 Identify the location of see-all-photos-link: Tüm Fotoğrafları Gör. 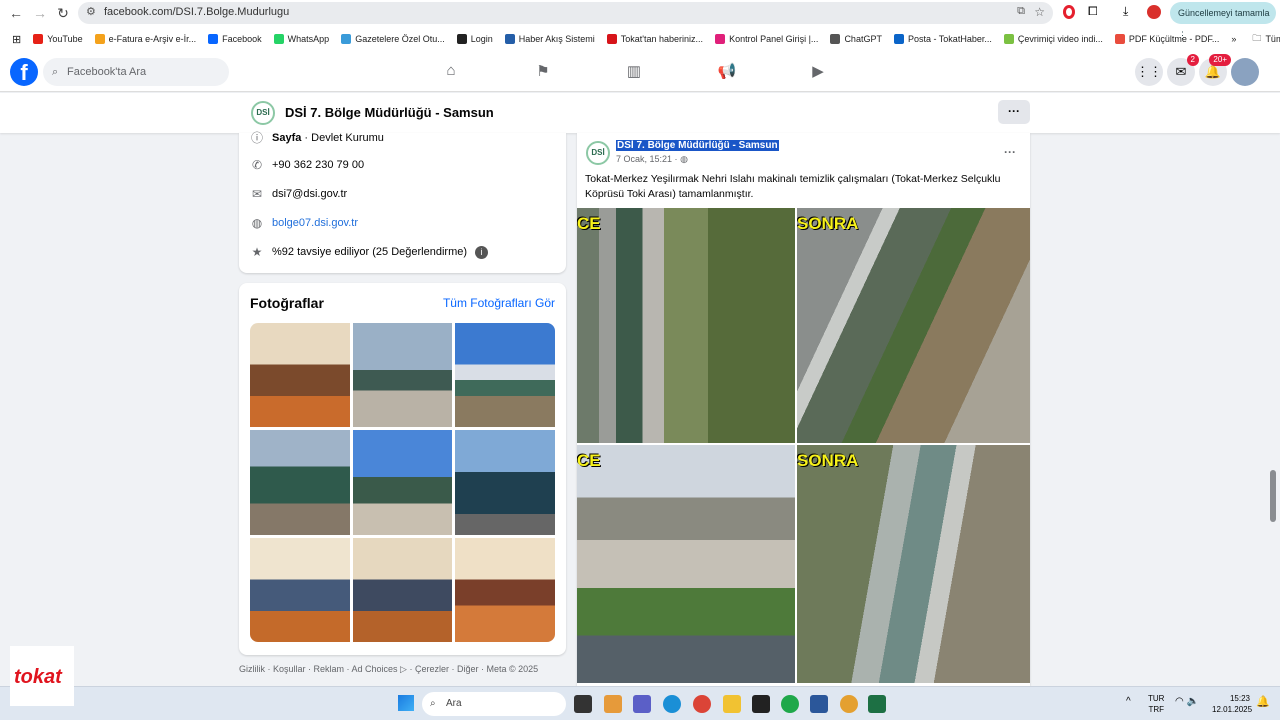
(499, 303).